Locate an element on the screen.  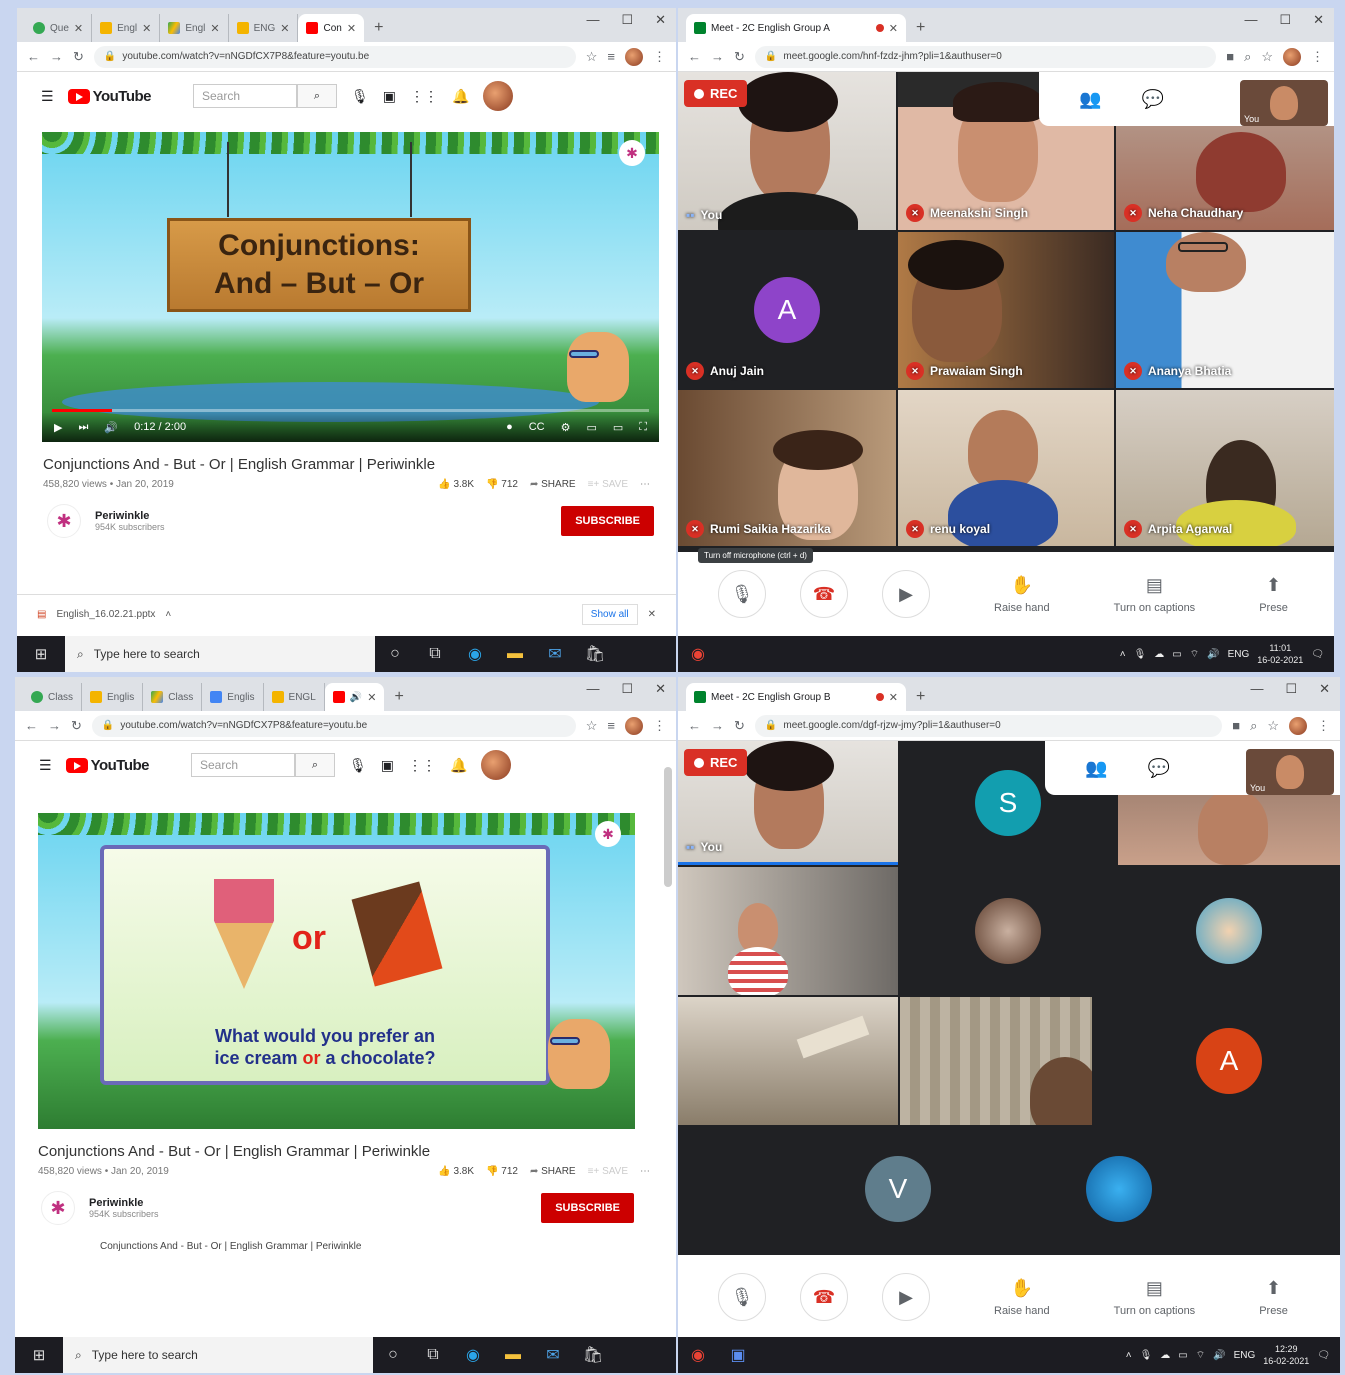
battery-icon: ▭ is located at coordinates (1176, 654).